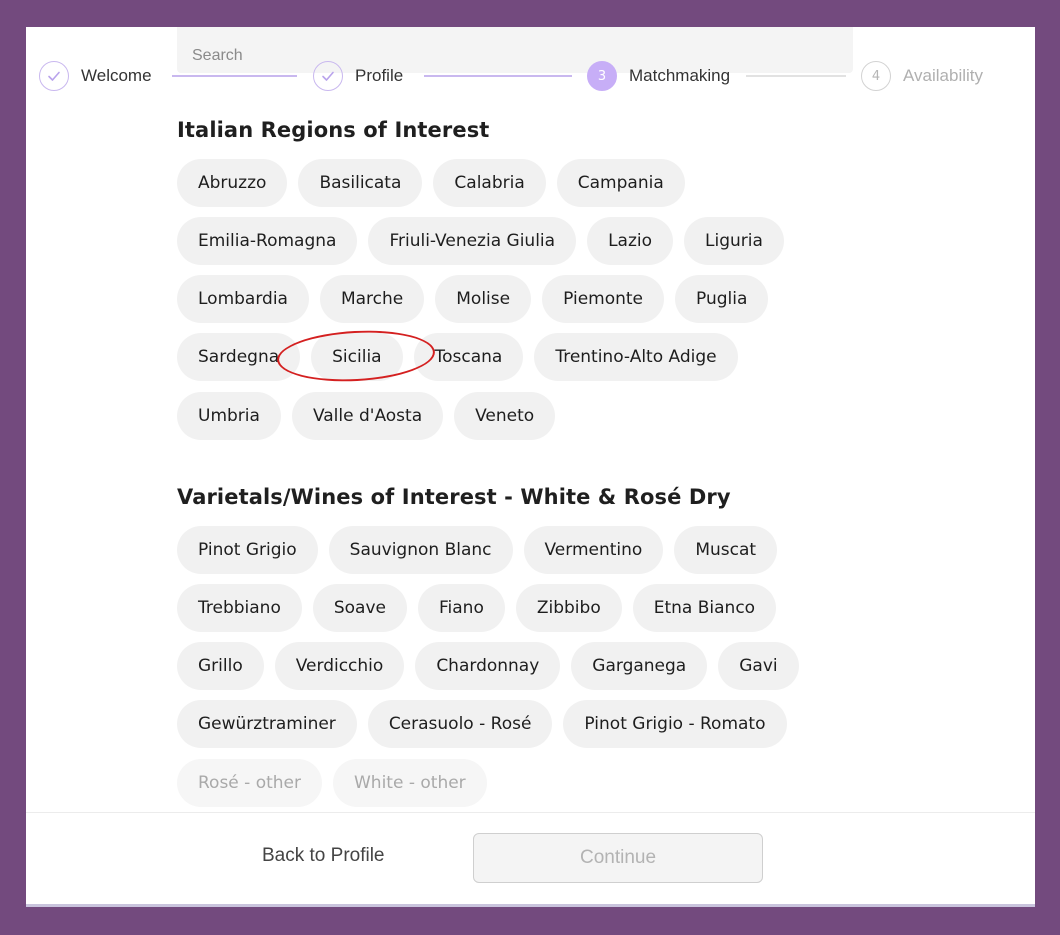 The image size is (1060, 935). Describe the element at coordinates (323, 856) in the screenshot. I see `back-to-profile-button: Back to Profile` at that location.